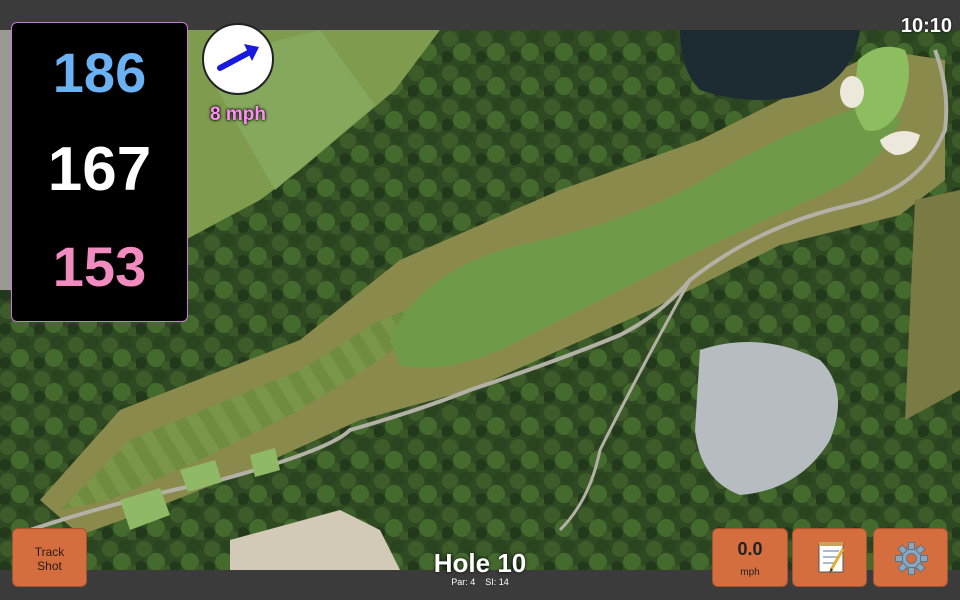 This screenshot has height=600, width=960. I want to click on yardage-panel: 186 167 153, so click(99, 172).